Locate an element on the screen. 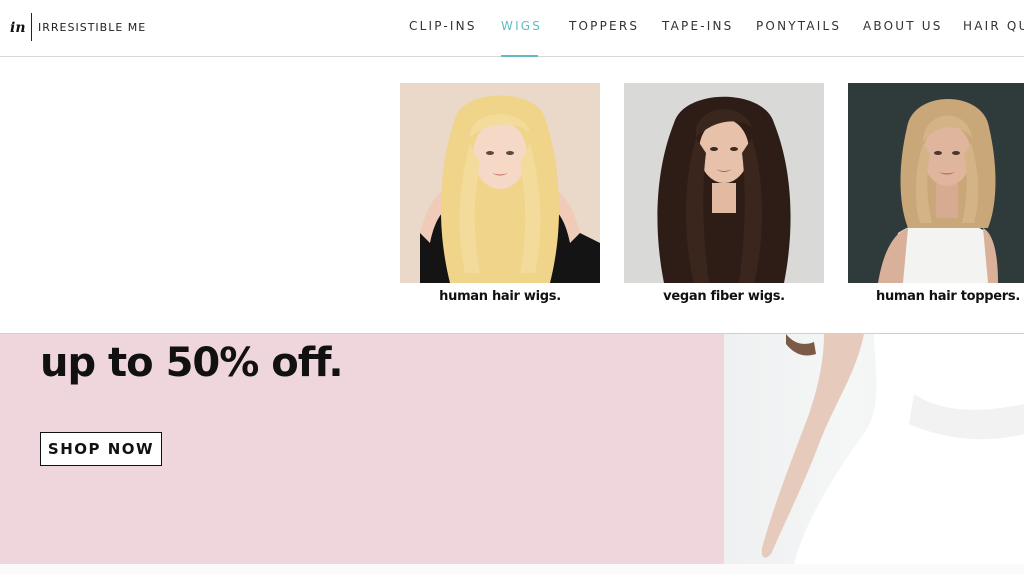  nav-item-tape-ins: TAPE-INS is located at coordinates (698, 26).